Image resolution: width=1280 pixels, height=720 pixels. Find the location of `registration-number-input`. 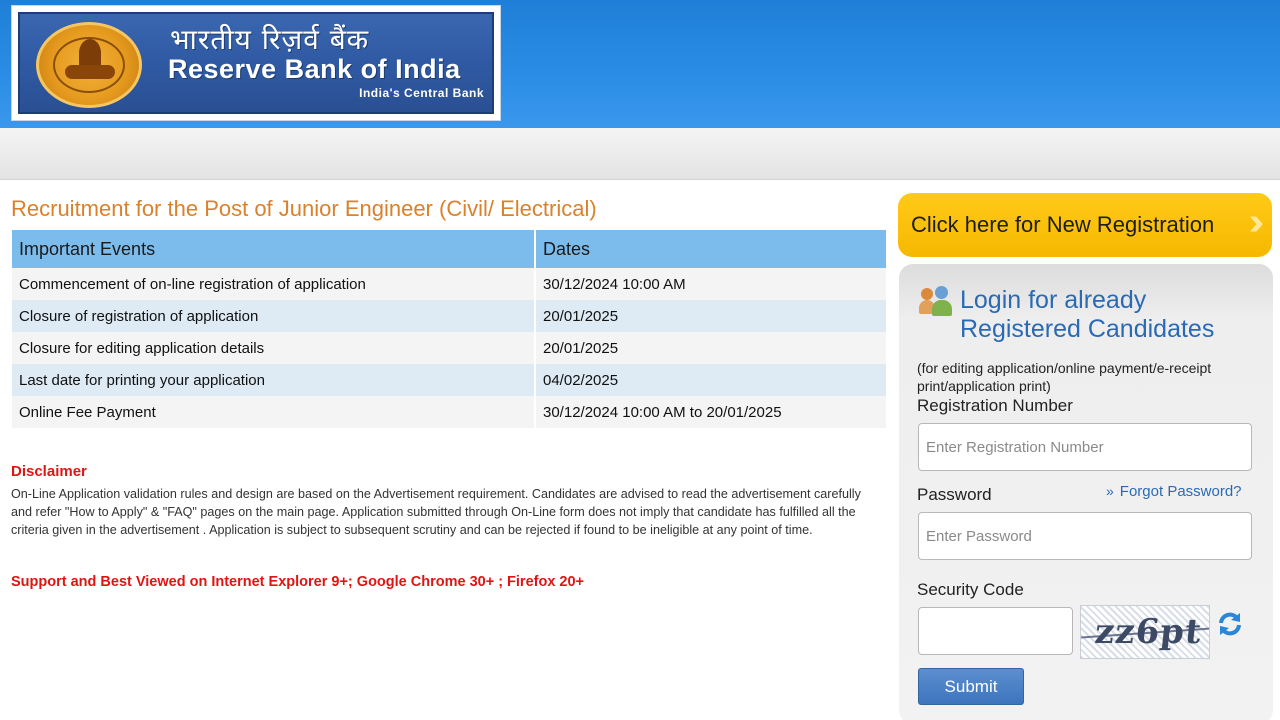

registration-number-input is located at coordinates (1085, 447).